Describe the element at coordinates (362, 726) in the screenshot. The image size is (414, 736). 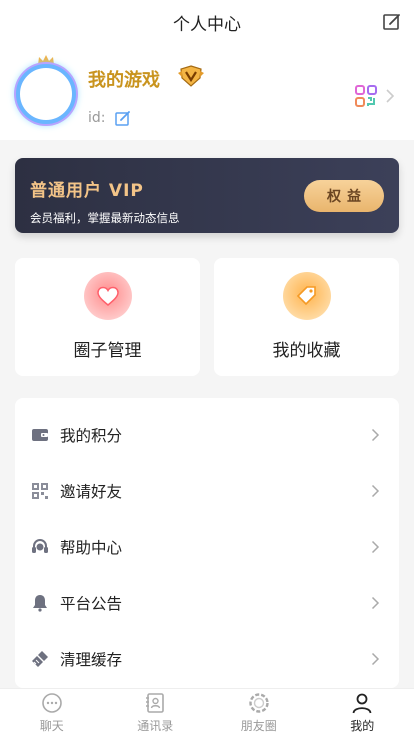
I see `tab-label: 我的` at that location.